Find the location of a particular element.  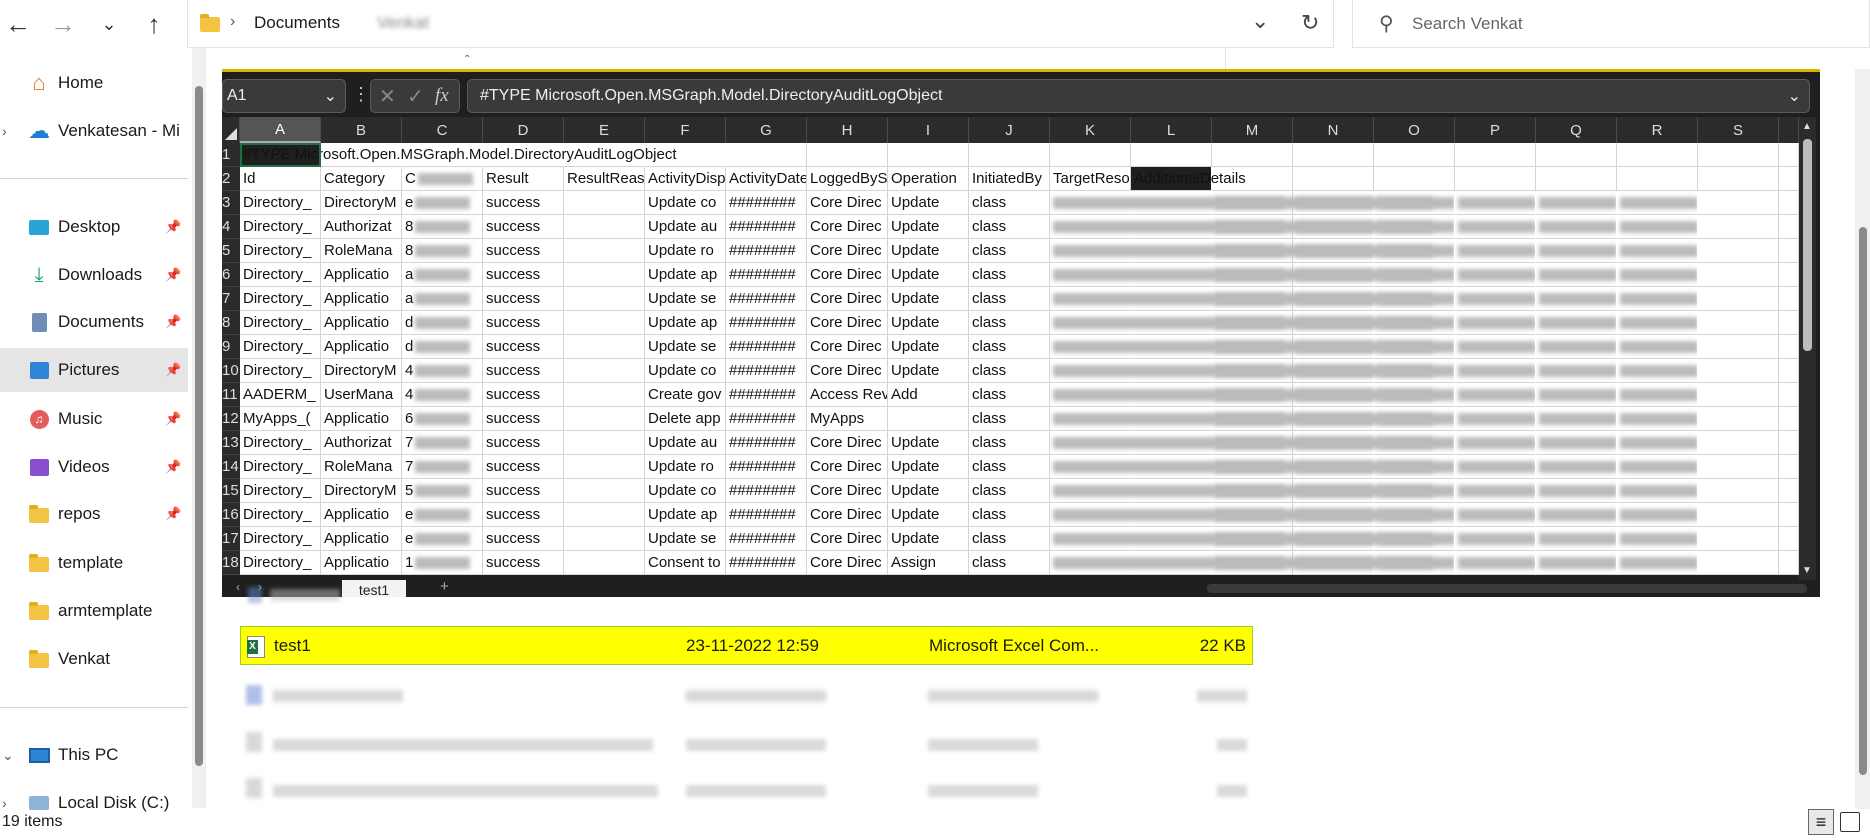

column-header-B: B is located at coordinates (361, 130).